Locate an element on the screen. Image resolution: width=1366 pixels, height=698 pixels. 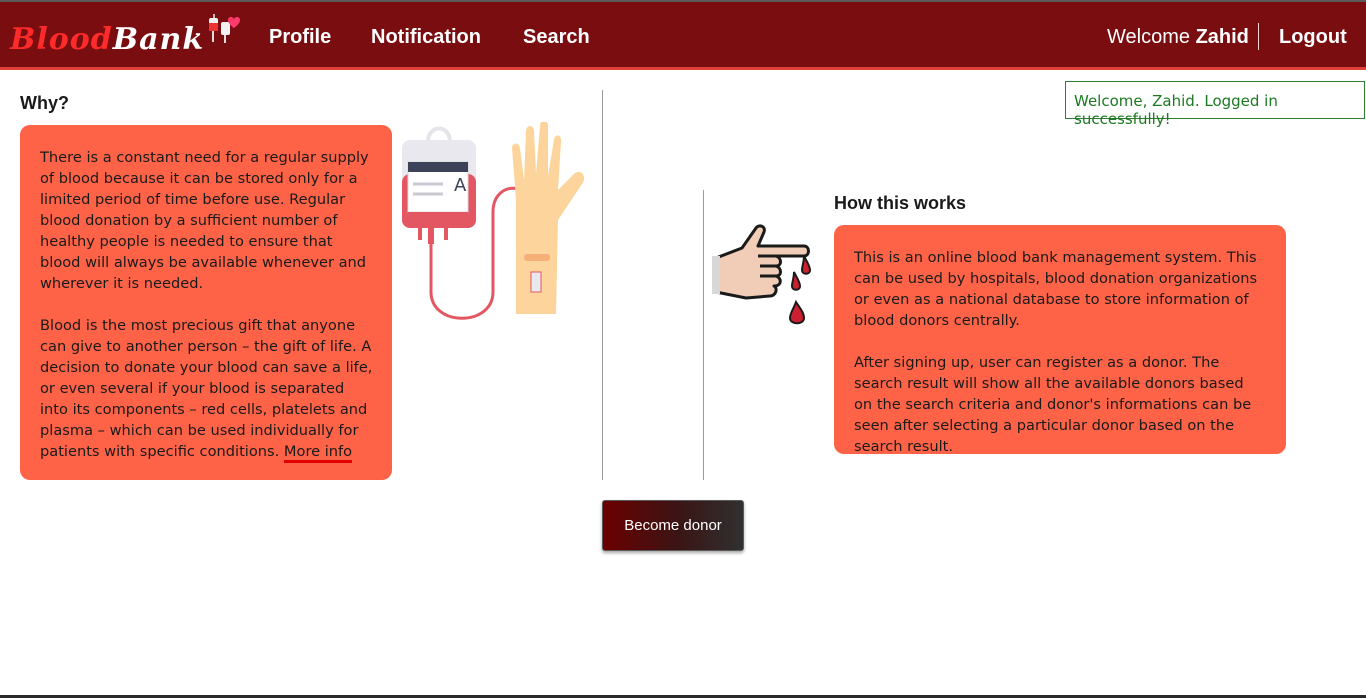
how-it-works-heading: How this works is located at coordinates (900, 203).